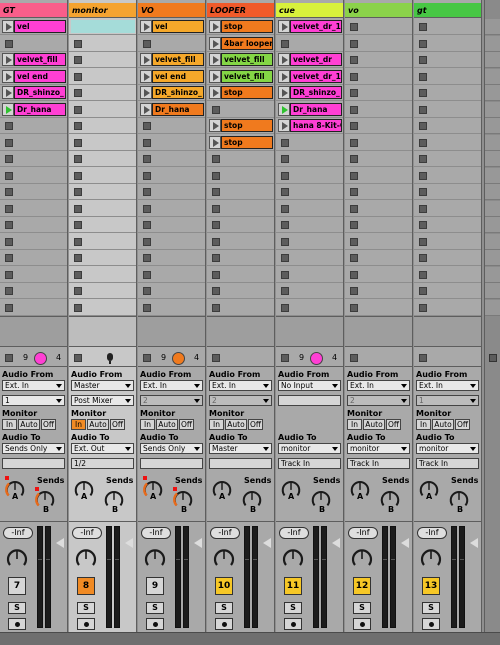  I want to click on clip-name: velvet_fill, so click(178, 59).